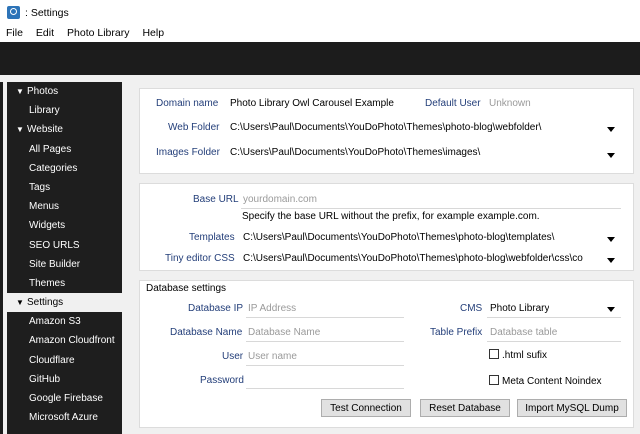 The height and width of the screenshot is (434, 640). I want to click on menu-photo-library: Photo Library, so click(98, 33).